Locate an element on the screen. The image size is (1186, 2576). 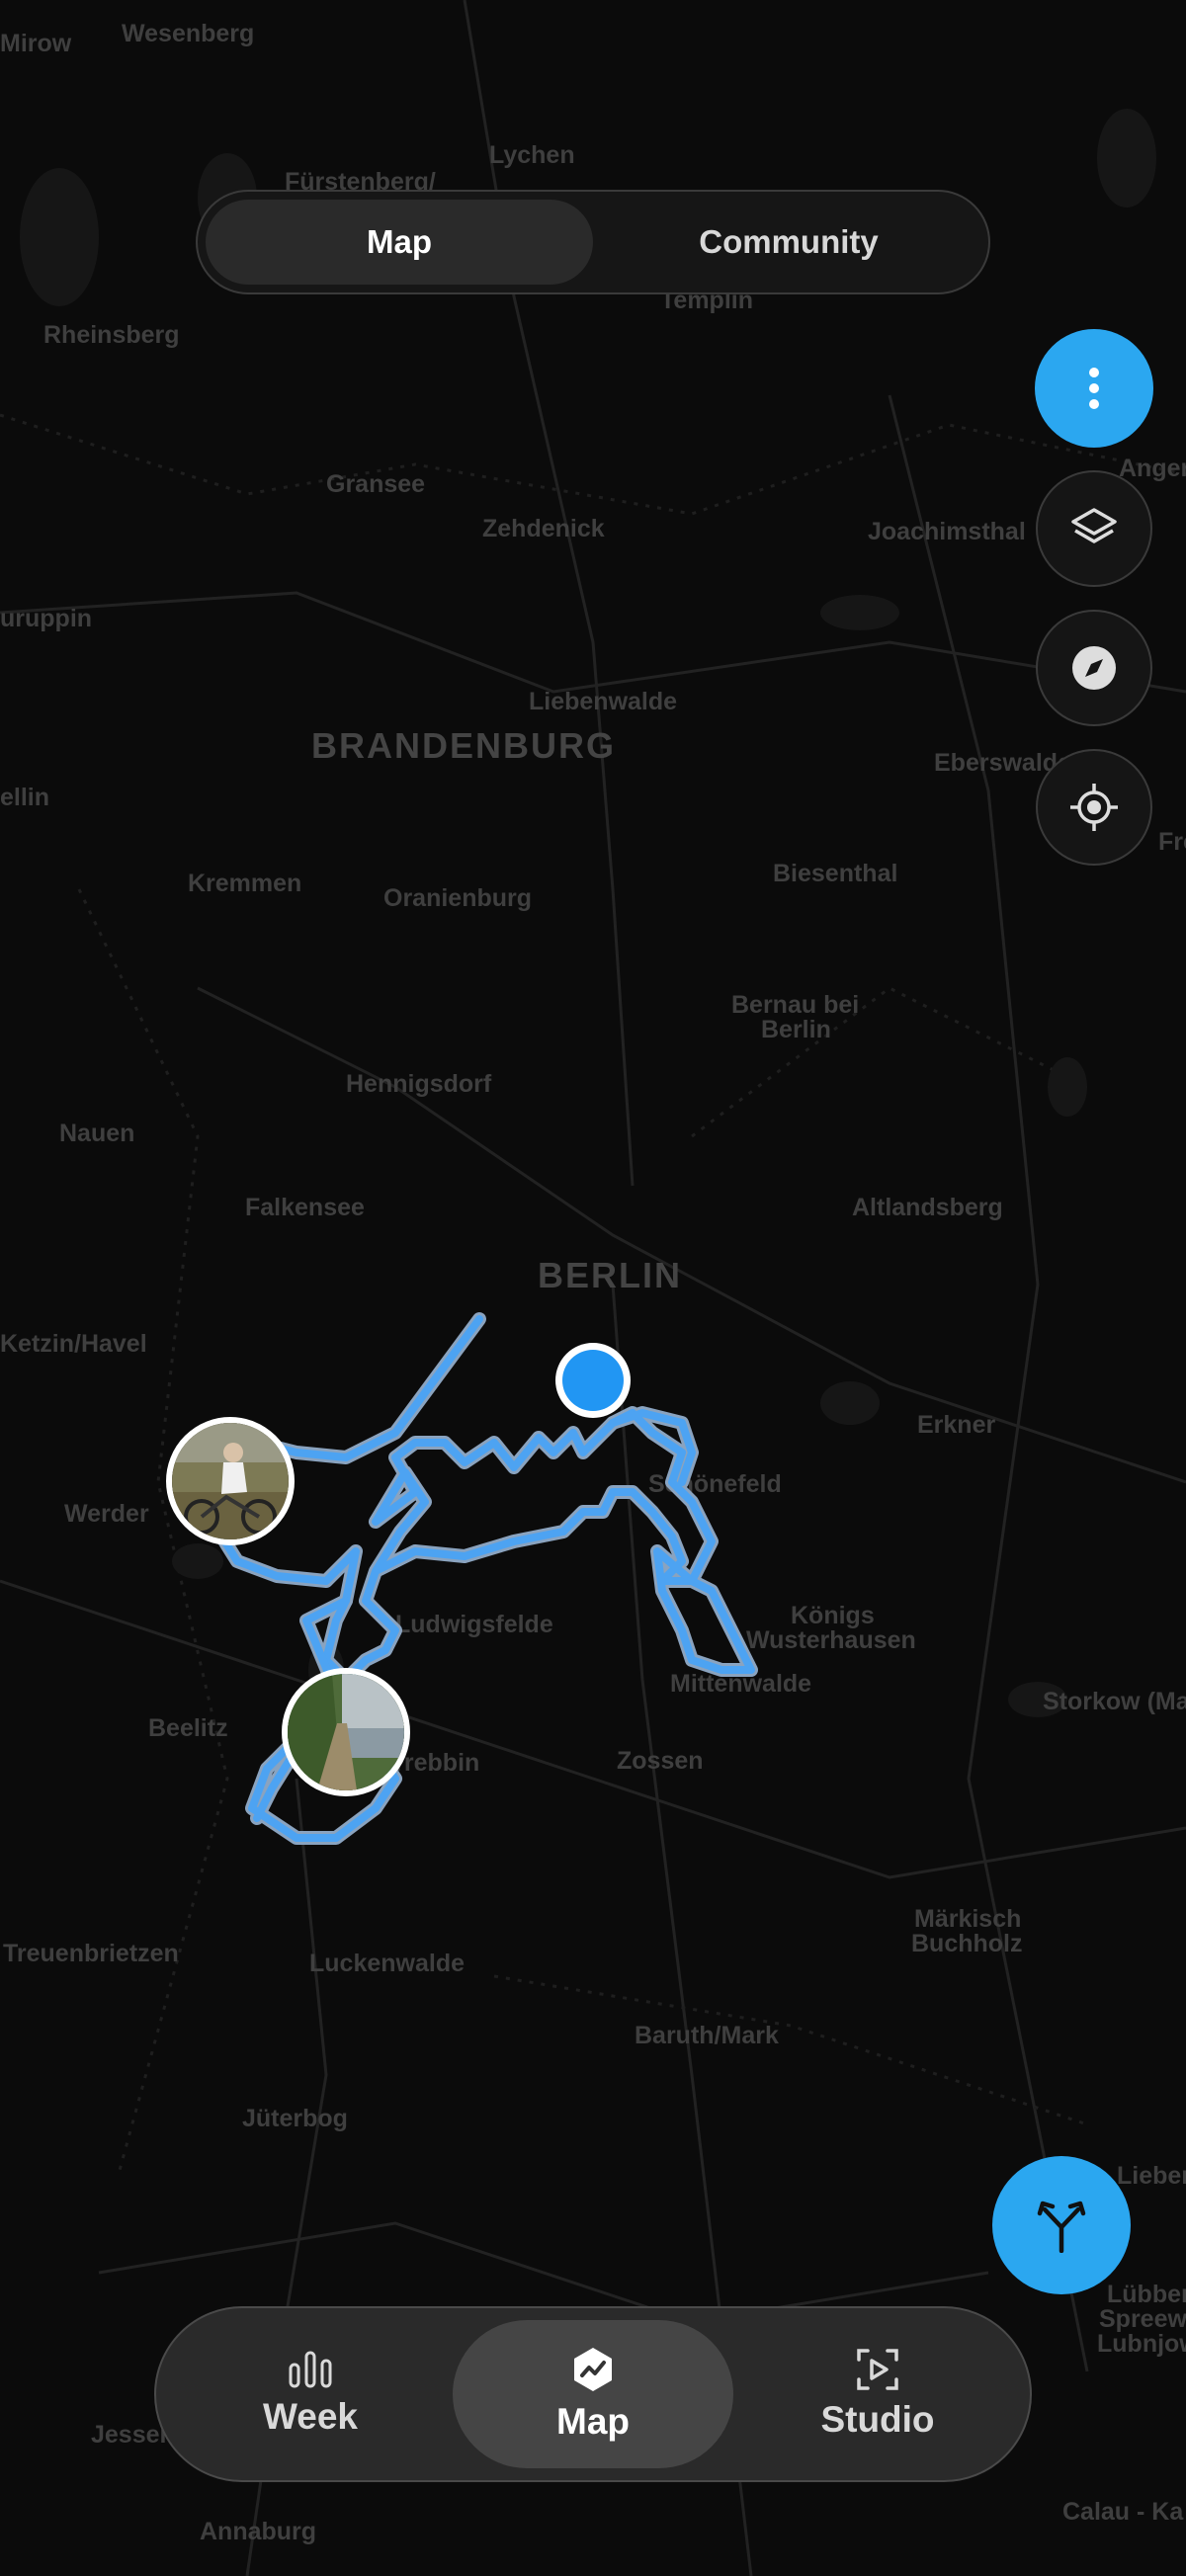
map-town-label: Buchholz is located at coordinates (967, 1943).